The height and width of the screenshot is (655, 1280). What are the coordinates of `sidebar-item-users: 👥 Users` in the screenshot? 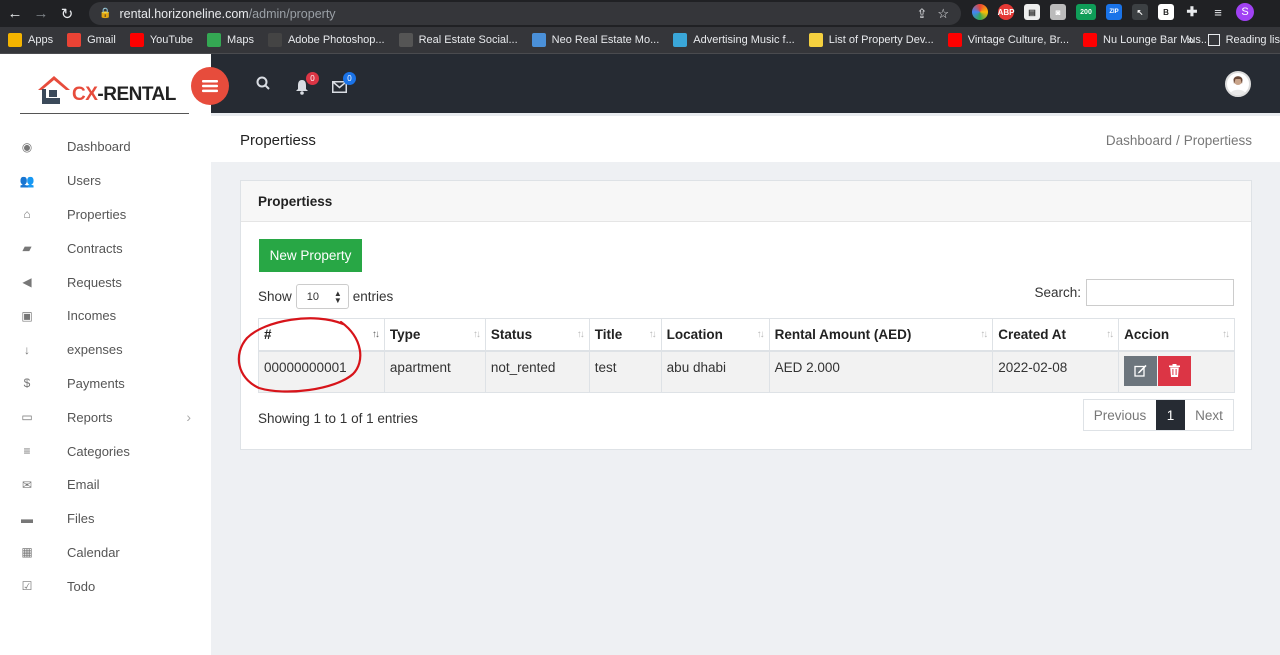 It's located at (105, 181).